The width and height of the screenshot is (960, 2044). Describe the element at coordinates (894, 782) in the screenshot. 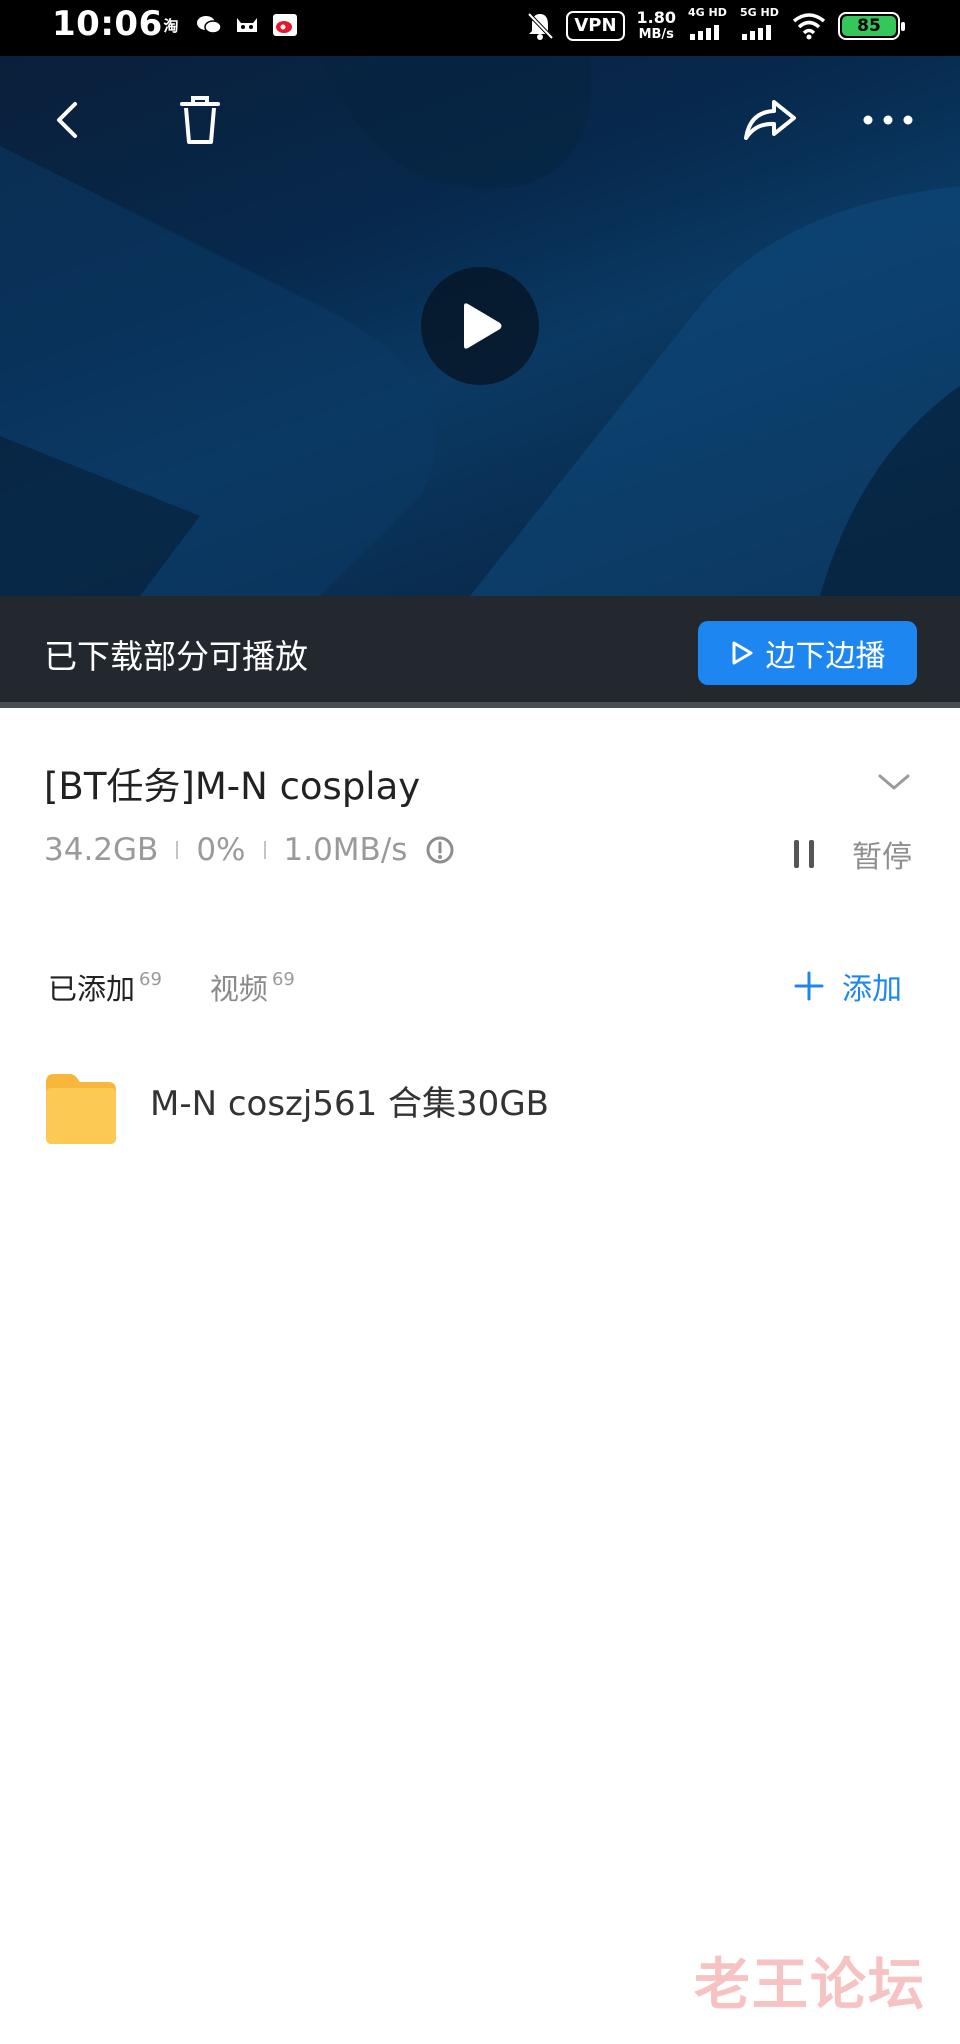

I see `chevron-down-icon` at that location.